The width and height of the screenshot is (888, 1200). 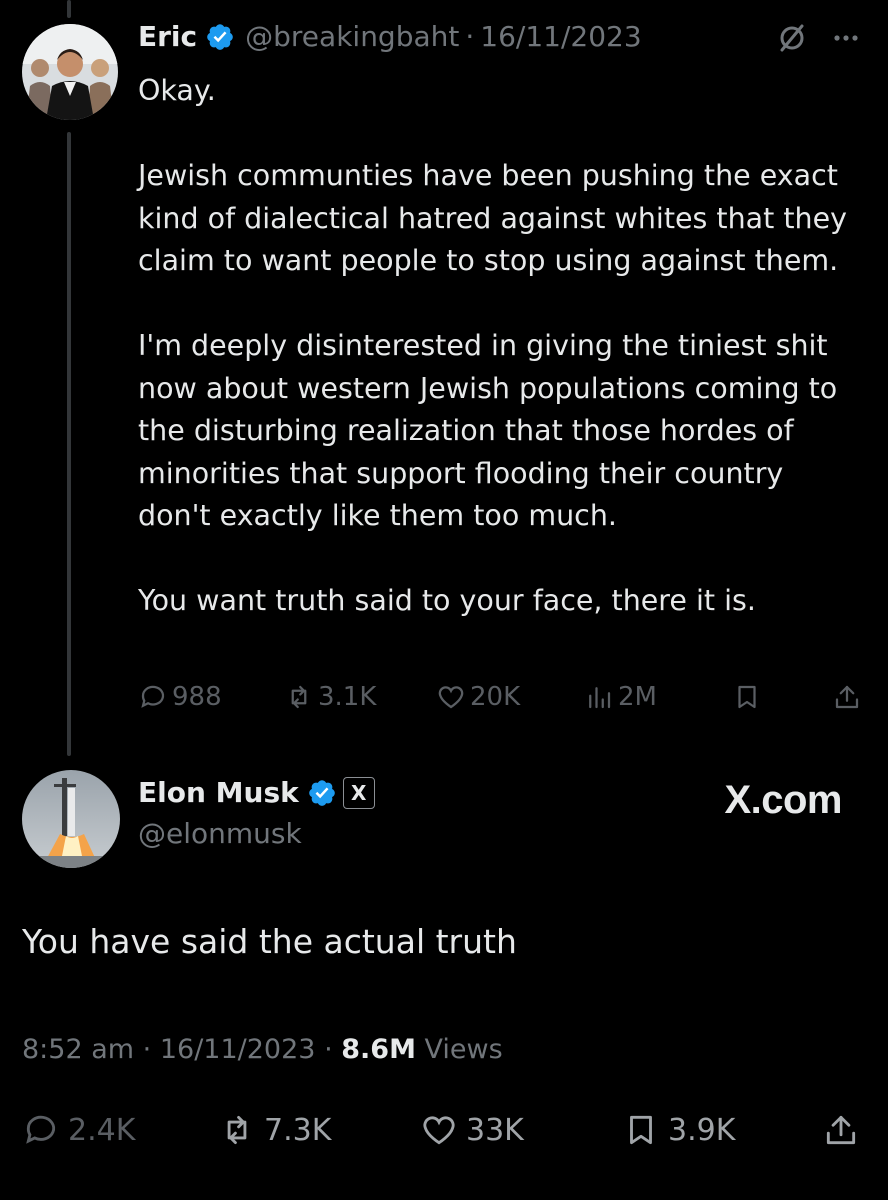 What do you see at coordinates (71, 819) in the screenshot?
I see `elon-avatar` at bounding box center [71, 819].